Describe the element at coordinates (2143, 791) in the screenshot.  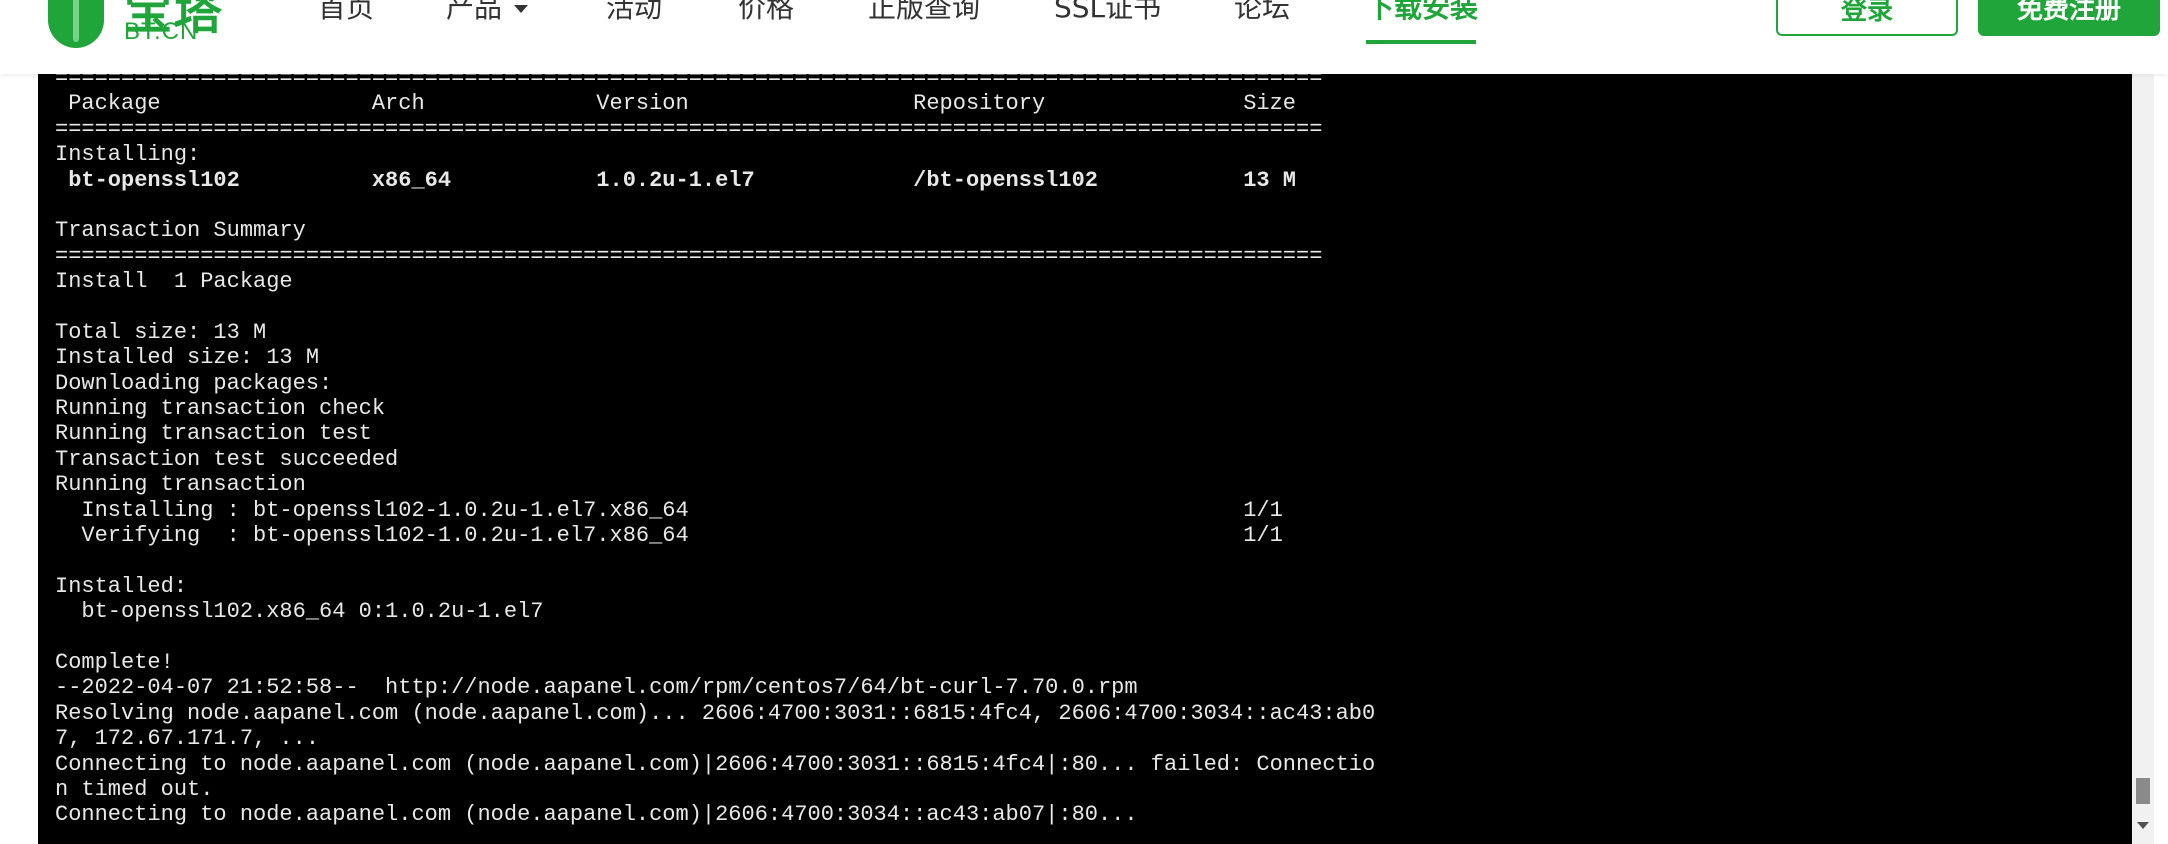
I see `scrollbar-thumb` at that location.